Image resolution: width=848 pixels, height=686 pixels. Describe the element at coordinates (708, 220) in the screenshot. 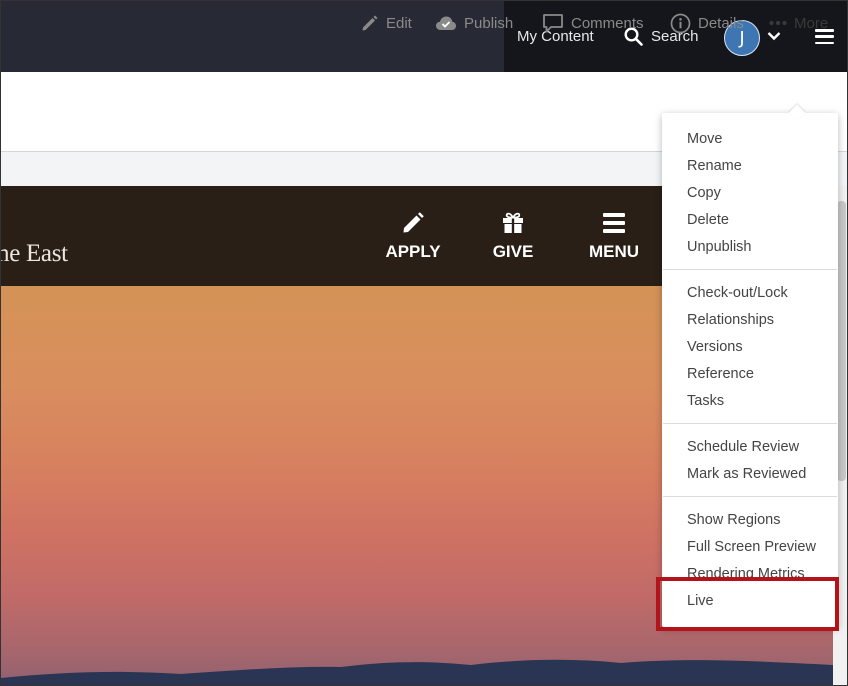

I see `menu-item-delete: Delete` at that location.